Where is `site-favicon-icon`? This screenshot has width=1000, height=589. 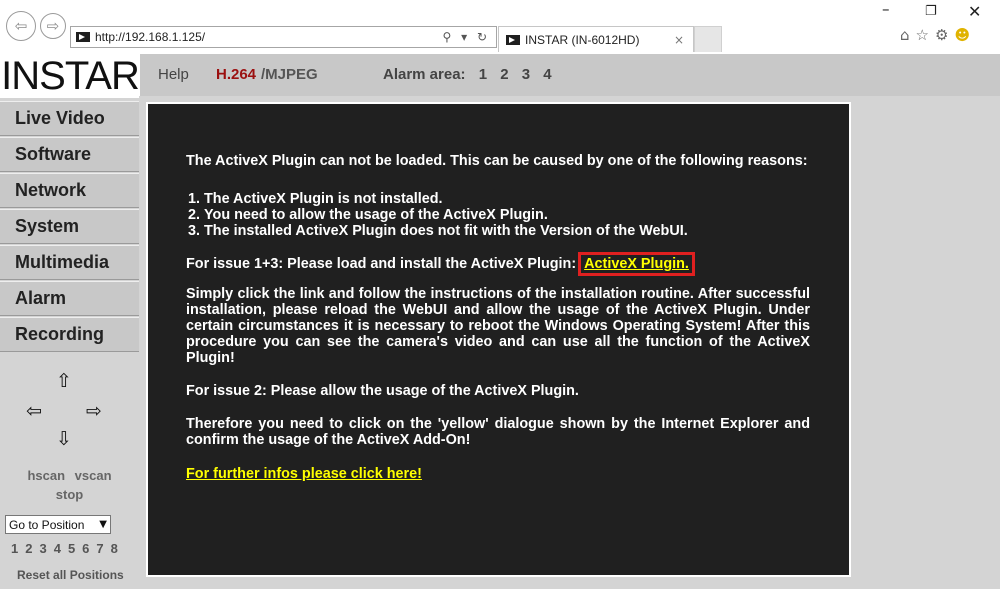 site-favicon-icon is located at coordinates (83, 37).